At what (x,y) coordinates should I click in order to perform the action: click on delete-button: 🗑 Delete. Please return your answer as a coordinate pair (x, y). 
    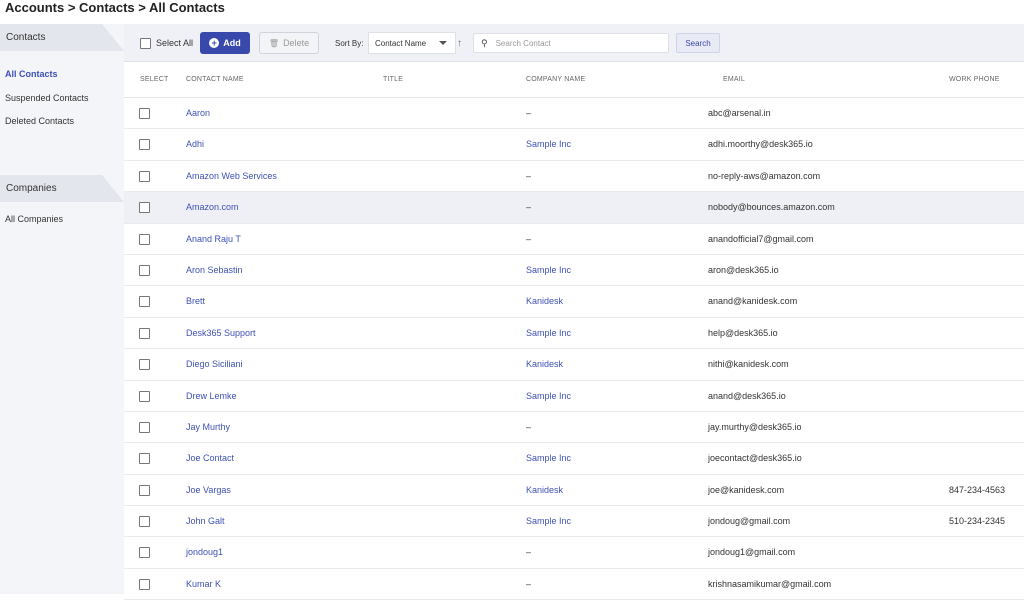
    Looking at the image, I should click on (289, 43).